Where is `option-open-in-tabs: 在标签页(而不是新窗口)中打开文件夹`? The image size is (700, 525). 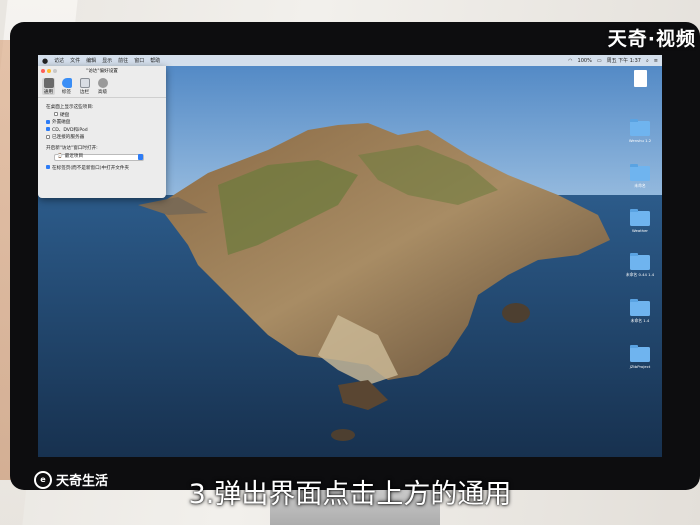
option-open-in-tabs: 在标签页(而不是新窗口)中打开文件夹 is located at coordinates (102, 169).